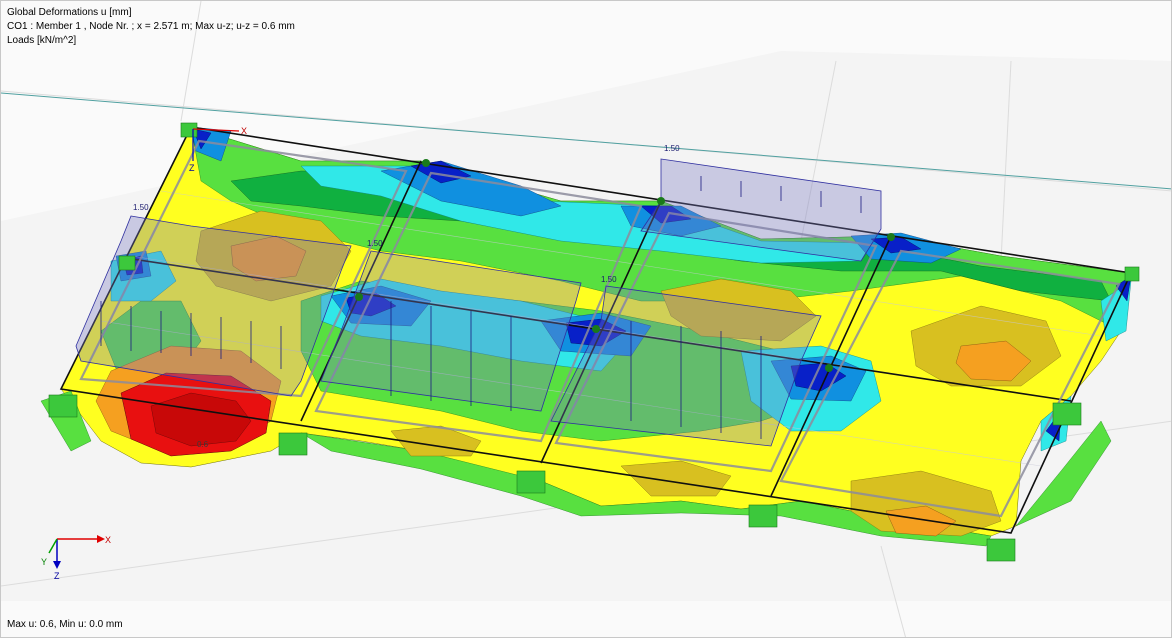  Describe the element at coordinates (203, 444) in the screenshot. I see `max-deformation-label: 0.6` at that location.